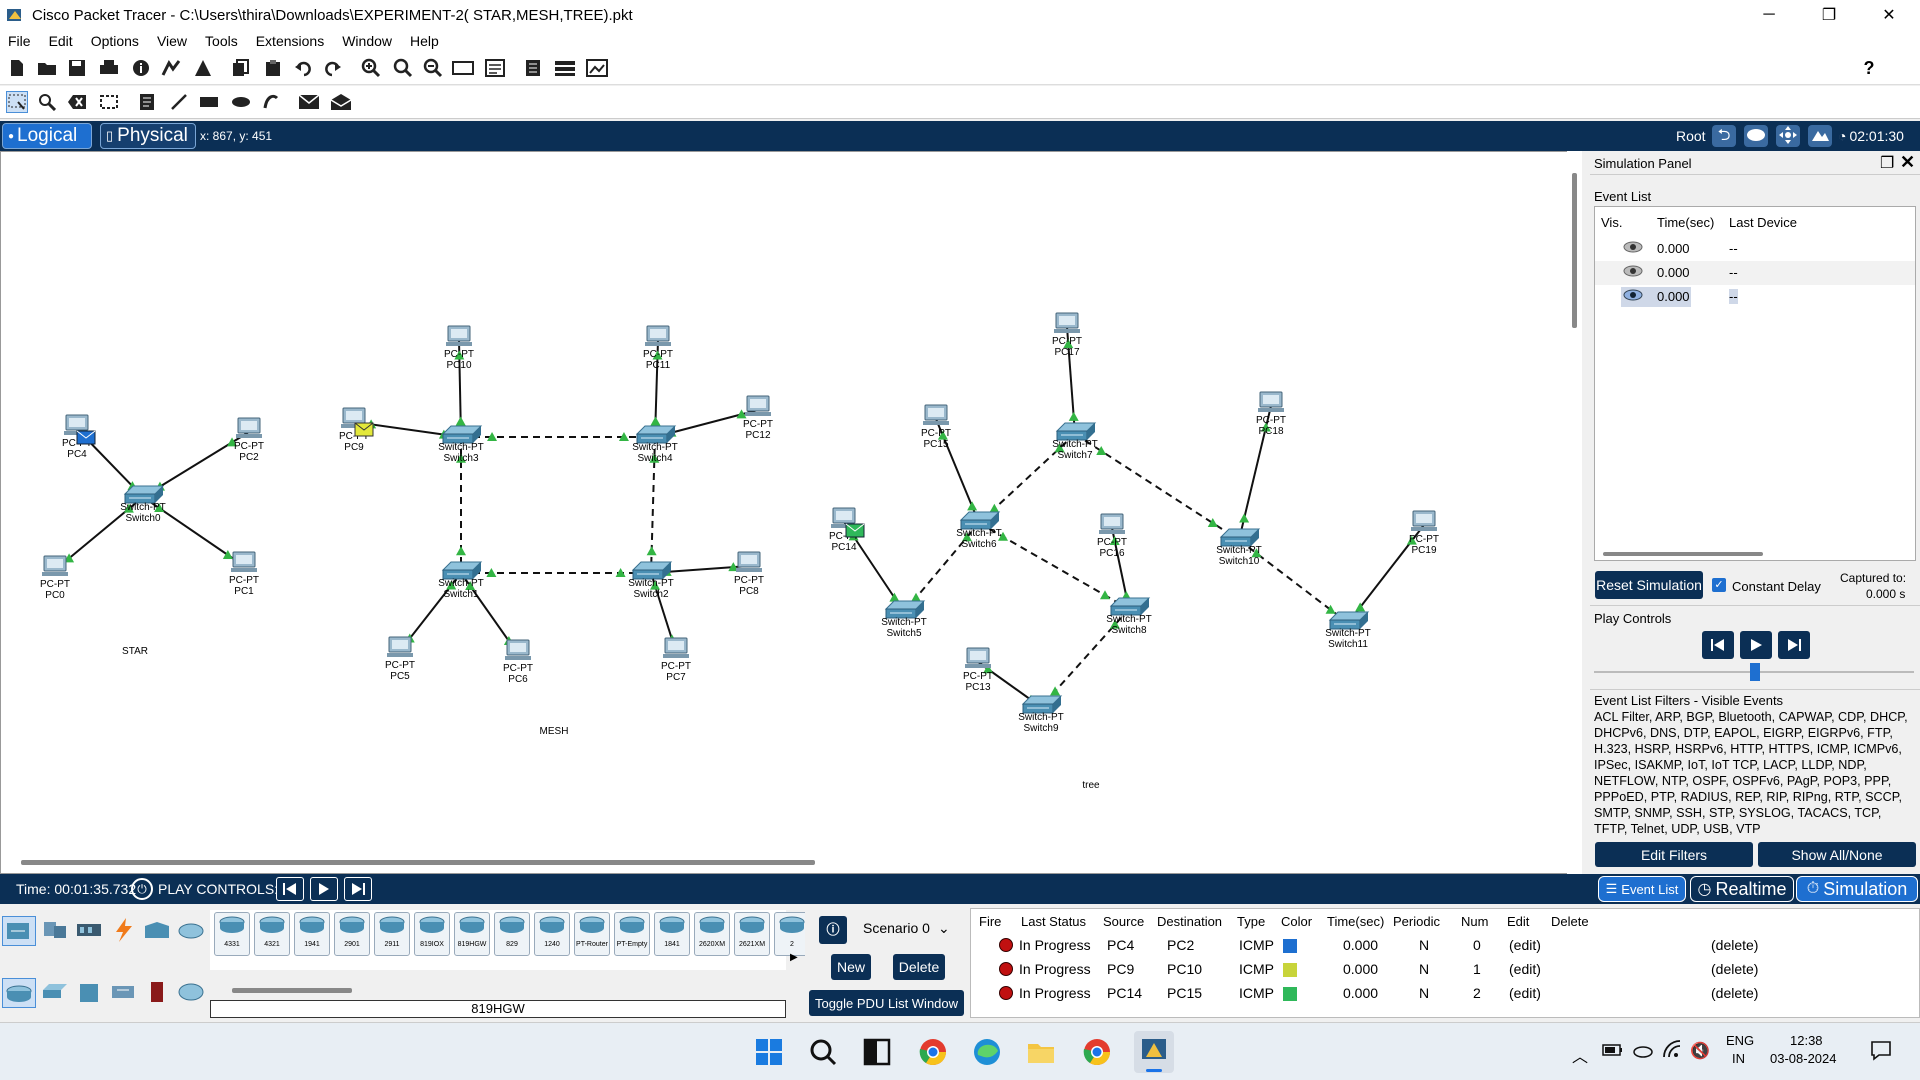  I want to click on switch-switch3: Switch-PTSwitch3, so click(461, 444).